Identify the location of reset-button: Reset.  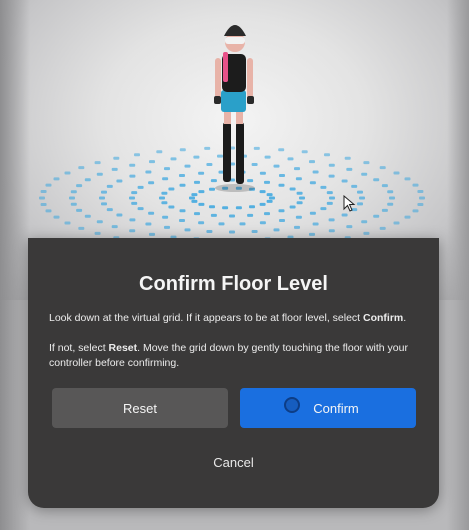
(140, 408).